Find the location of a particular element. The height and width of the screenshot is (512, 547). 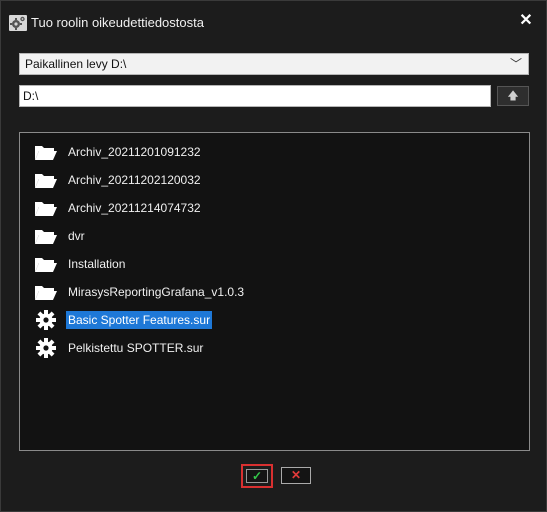

list-item-label: Archiv_20211214074732 is located at coordinates (134, 208).